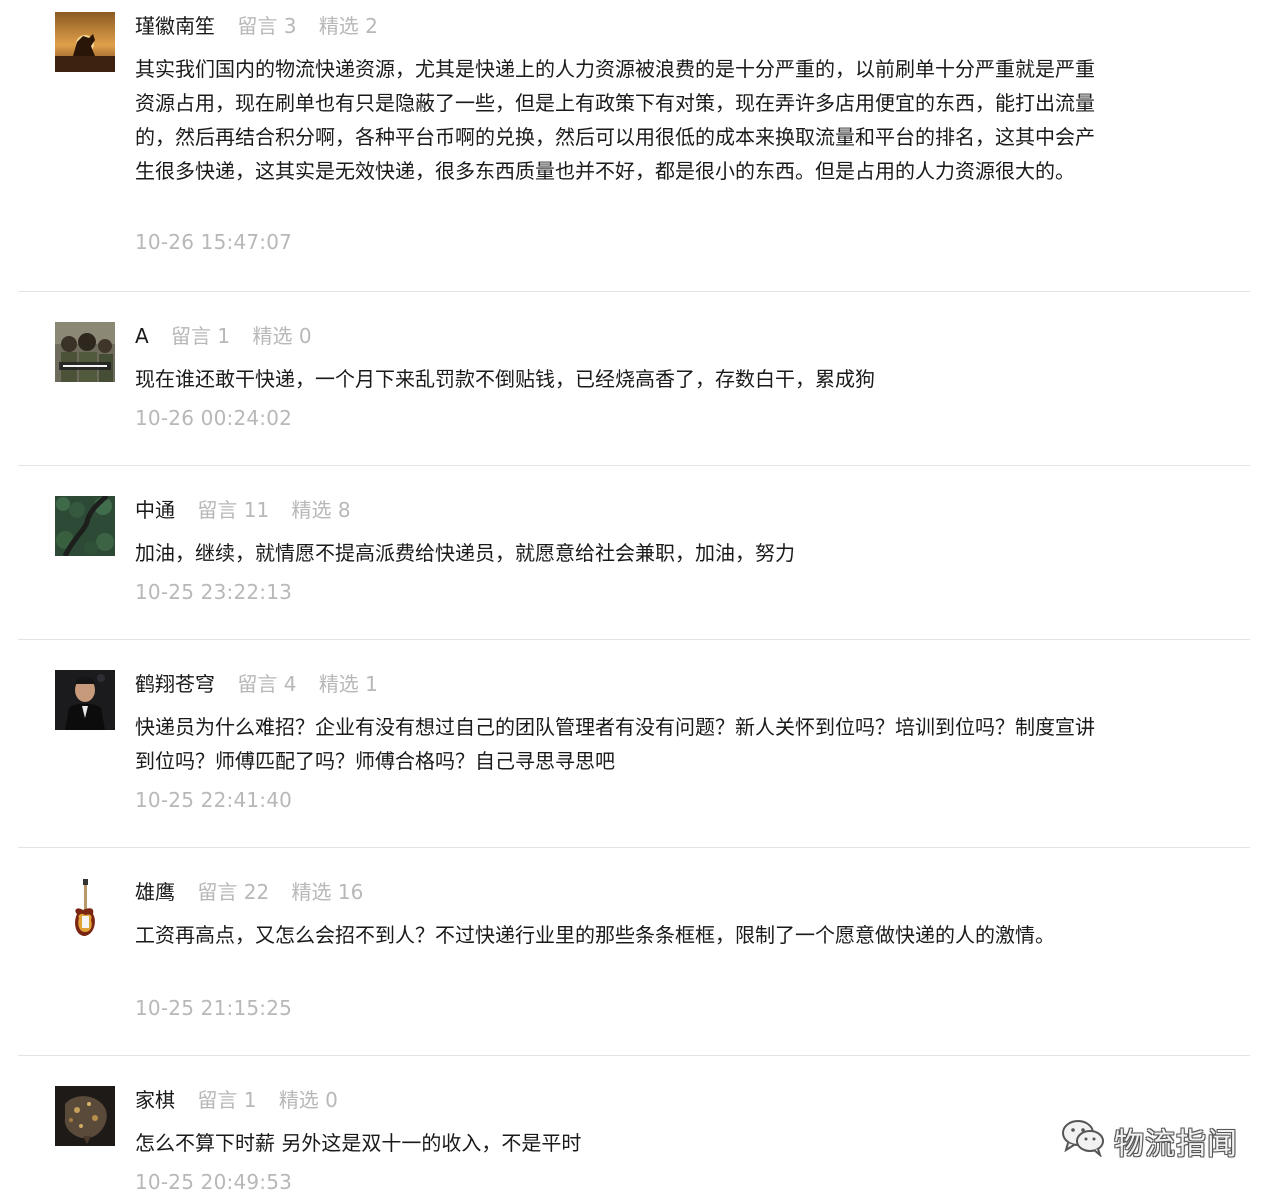 This screenshot has height=1197, width=1280. I want to click on author-name: A, so click(142, 336).